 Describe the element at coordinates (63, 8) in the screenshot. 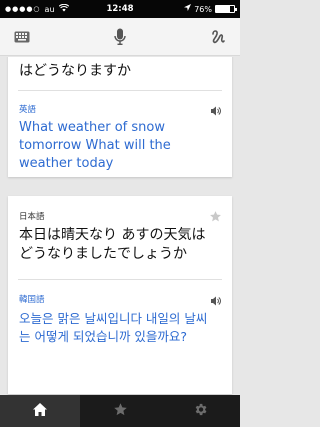

I see `wifi-icon` at that location.